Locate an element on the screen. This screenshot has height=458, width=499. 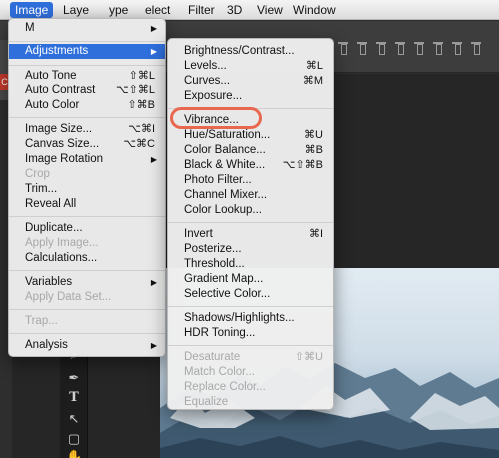
menu-item-curves: Curves... ⌘M is located at coordinates (250, 81).